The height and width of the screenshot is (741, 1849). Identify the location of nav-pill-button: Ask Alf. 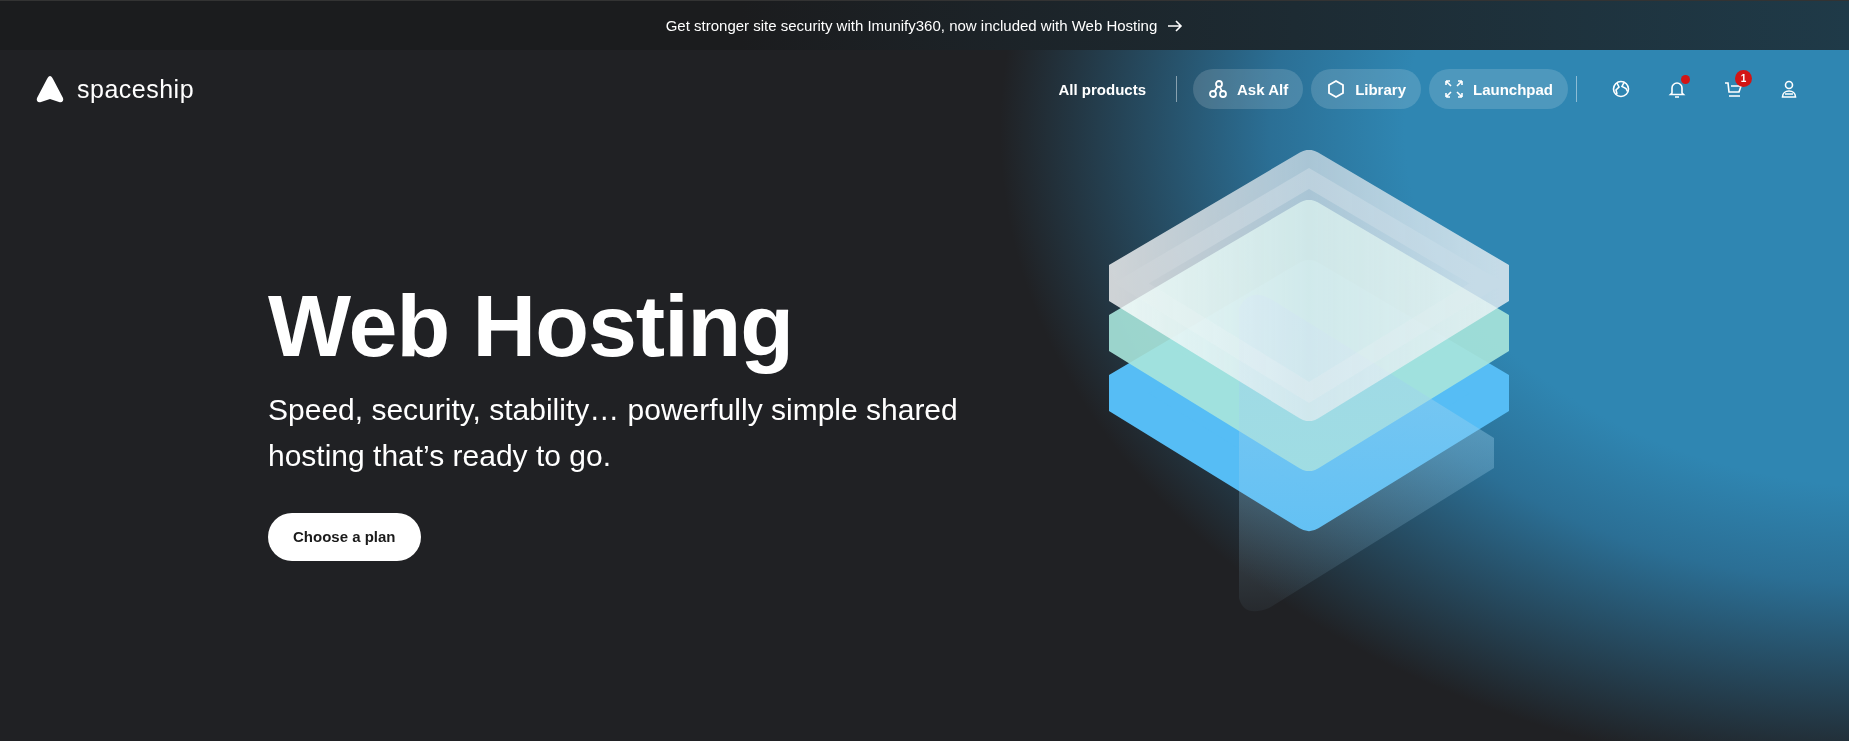
(1248, 89).